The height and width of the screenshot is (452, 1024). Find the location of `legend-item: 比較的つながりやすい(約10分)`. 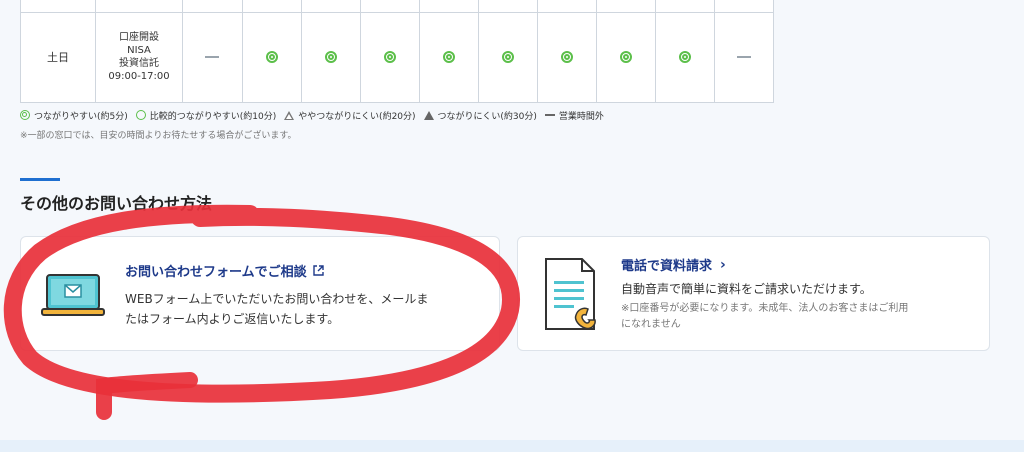

legend-item: 比較的つながりやすい(約10分) is located at coordinates (206, 115).